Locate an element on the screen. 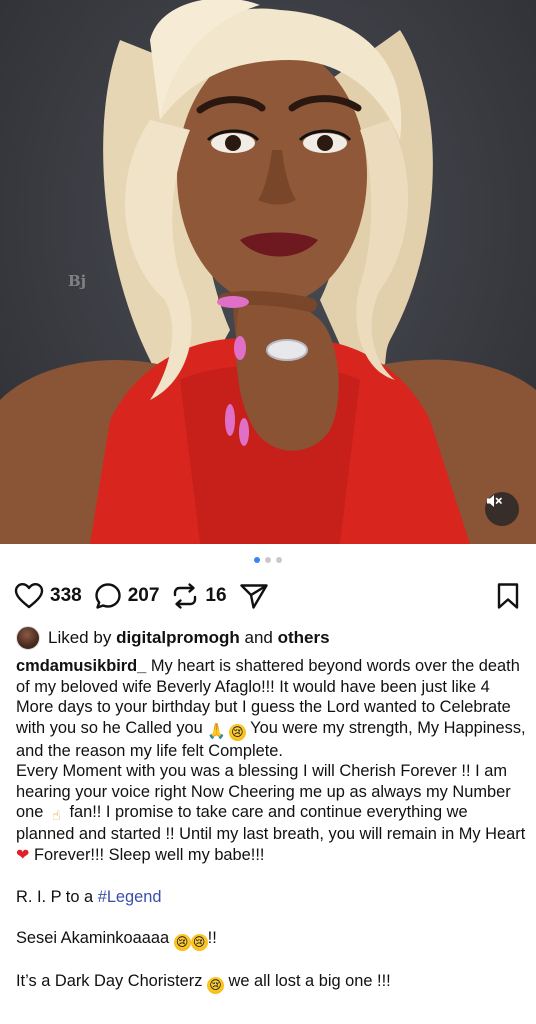 The width and height of the screenshot is (536, 1024). carousel-indicator is located at coordinates (268, 560).